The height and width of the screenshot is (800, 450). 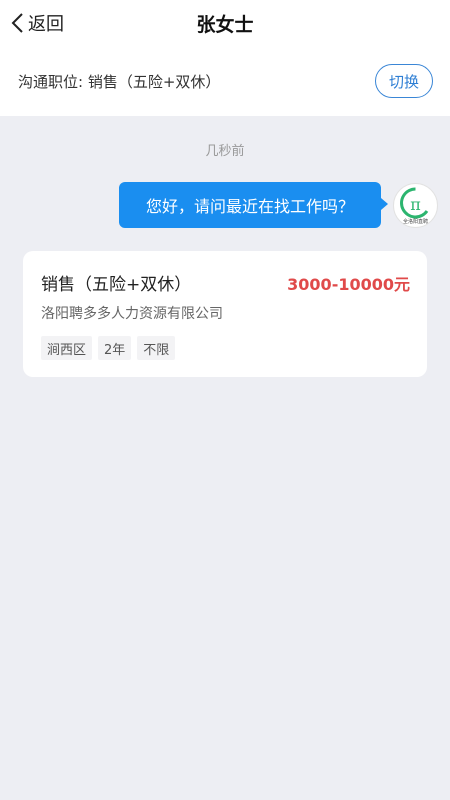 What do you see at coordinates (132, 314) in the screenshot?
I see `company-name: 洛阳聘多多人力资源有限公司` at bounding box center [132, 314].